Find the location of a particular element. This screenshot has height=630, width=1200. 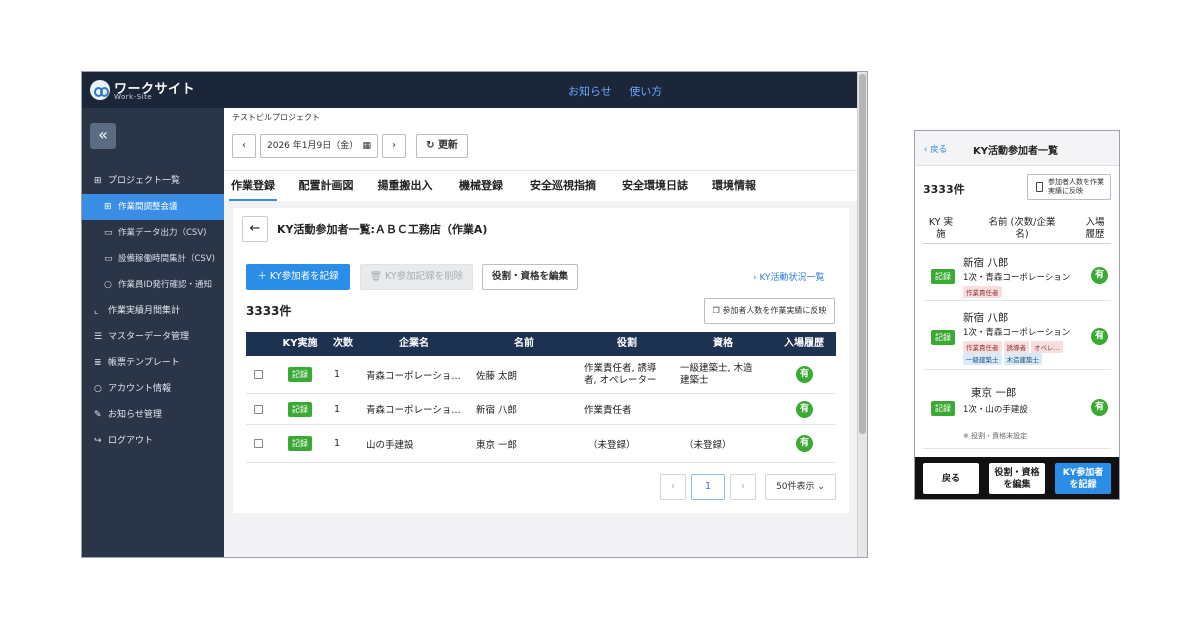

mobile-title: KY活動参加者一覧 is located at coordinates (1015, 151).